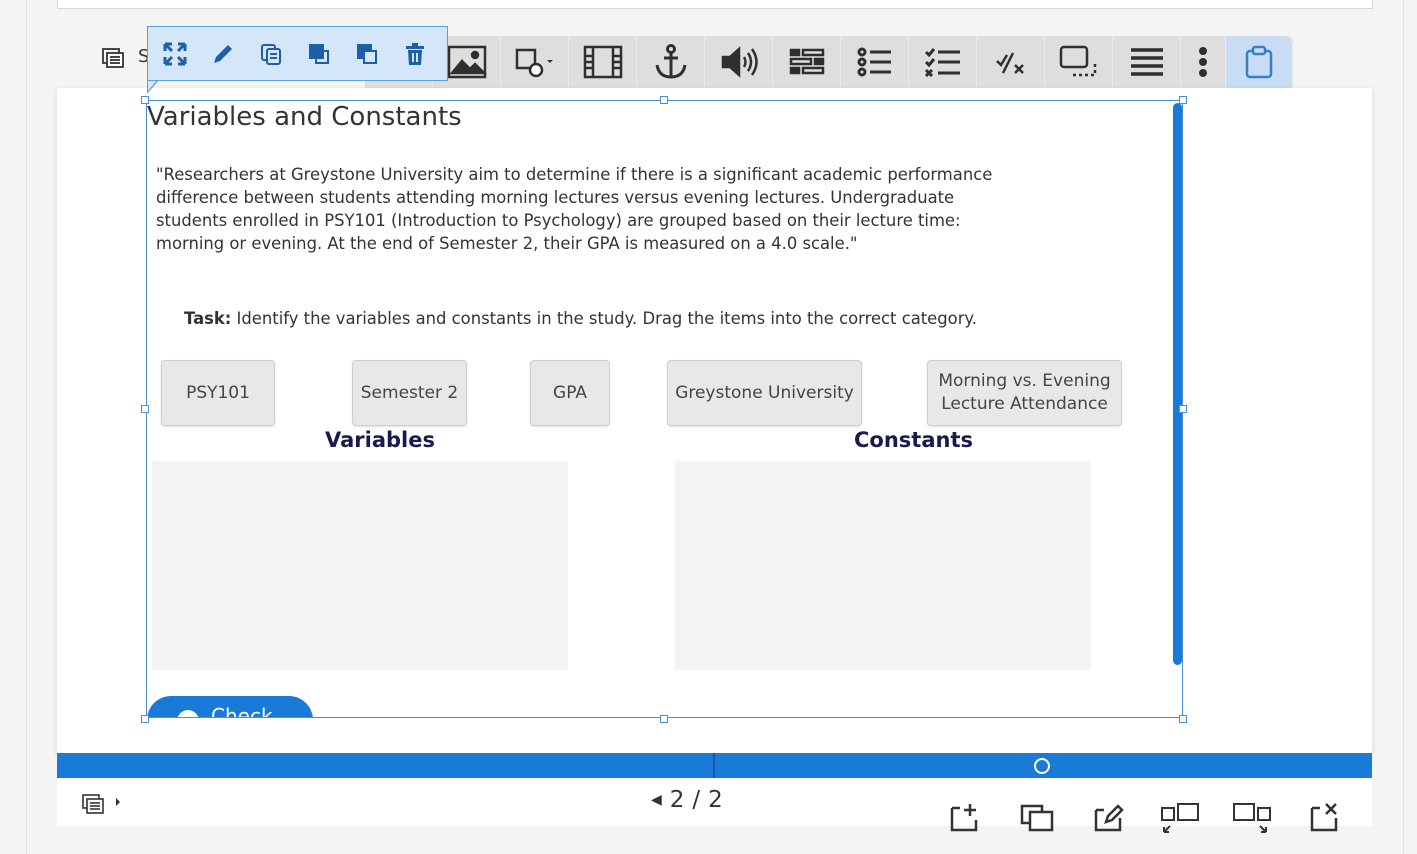 Image resolution: width=1417 pixels, height=854 pixels. I want to click on timeline-knob, so click(1042, 766).